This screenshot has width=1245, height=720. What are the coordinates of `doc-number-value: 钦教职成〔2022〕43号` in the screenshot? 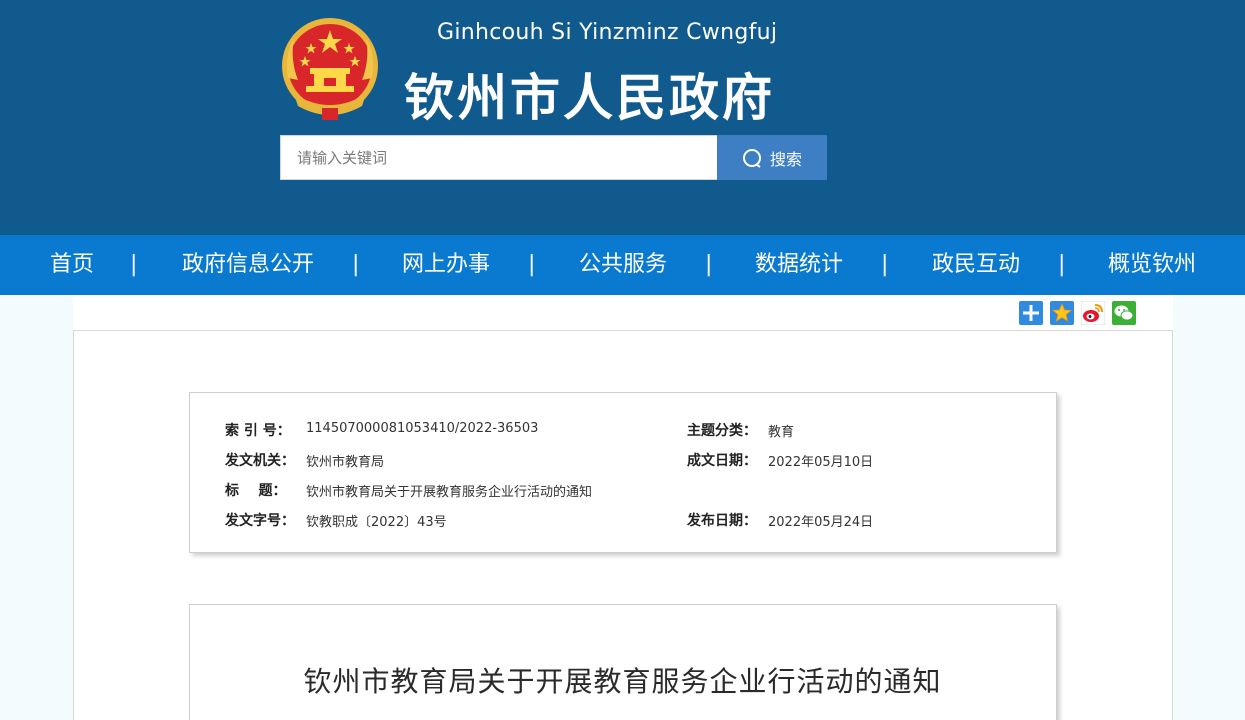 It's located at (376, 522).